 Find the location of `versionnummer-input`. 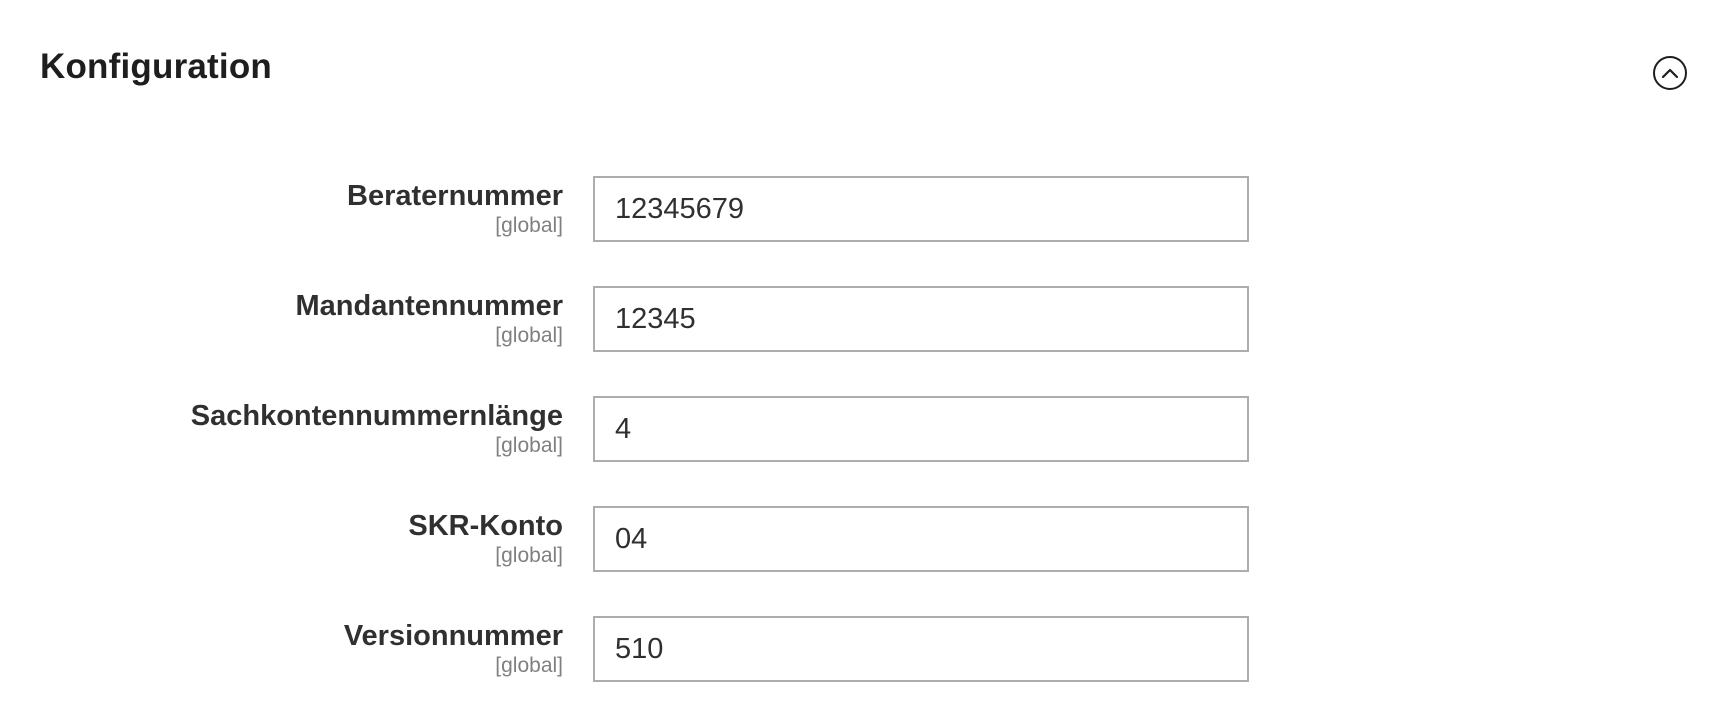

versionnummer-input is located at coordinates (921, 649).